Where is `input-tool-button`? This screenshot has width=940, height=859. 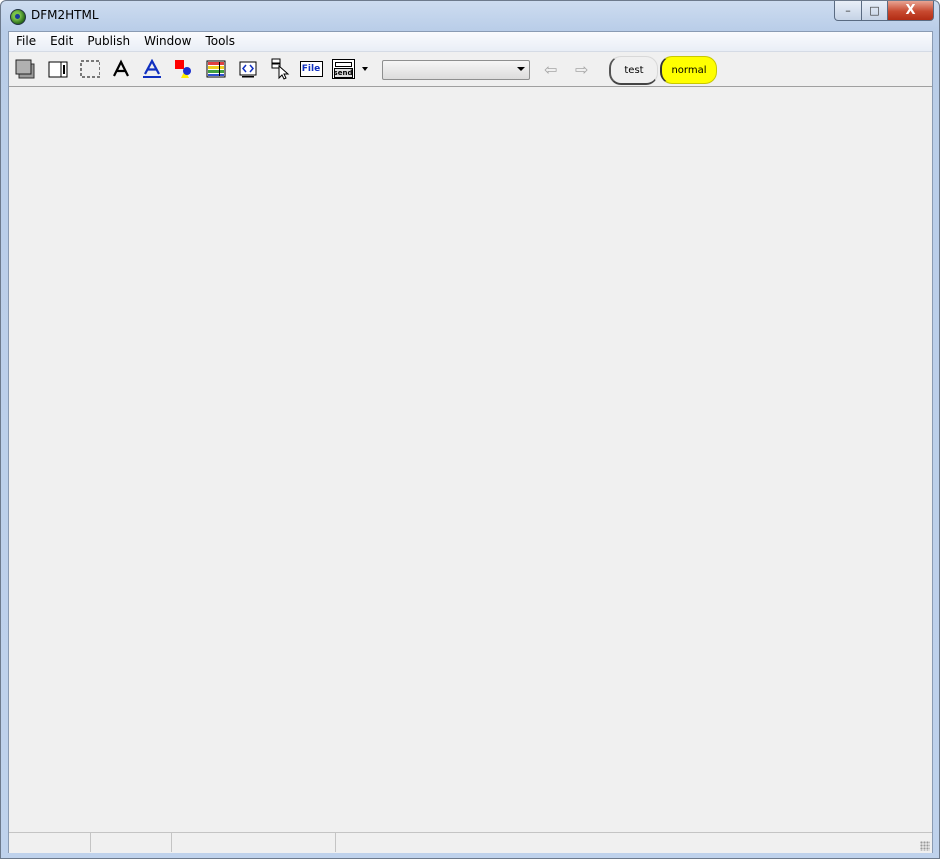
input-tool-button is located at coordinates (280, 69).